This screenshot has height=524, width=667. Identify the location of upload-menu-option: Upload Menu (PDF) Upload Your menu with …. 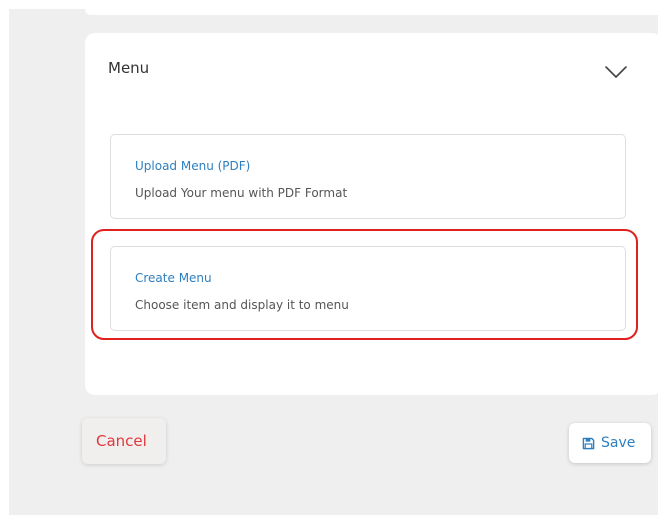
(368, 176).